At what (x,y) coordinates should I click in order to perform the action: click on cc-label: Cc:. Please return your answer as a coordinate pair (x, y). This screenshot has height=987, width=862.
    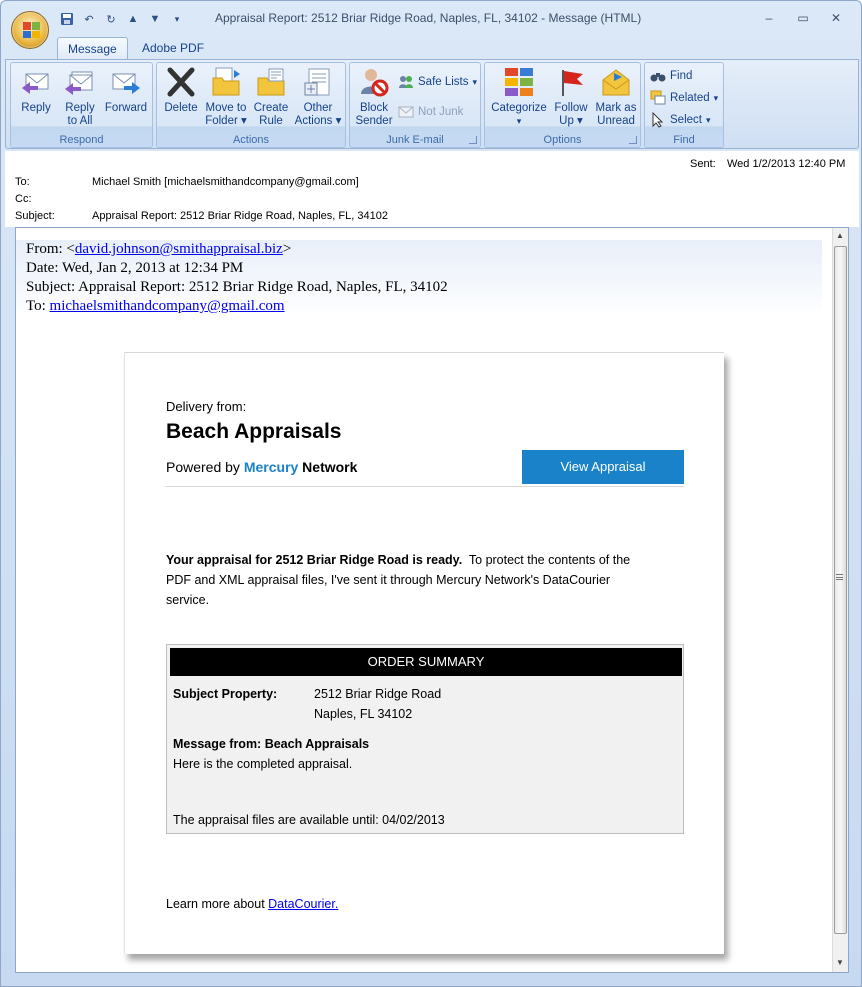
    Looking at the image, I should click on (23, 199).